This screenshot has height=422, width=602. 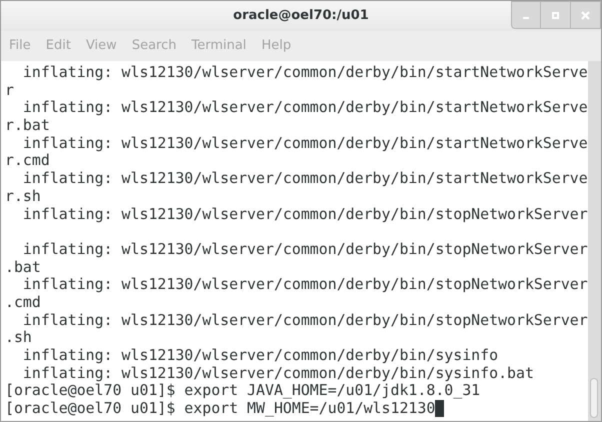 I want to click on terminal-line: r.sh, so click(x=23, y=197).